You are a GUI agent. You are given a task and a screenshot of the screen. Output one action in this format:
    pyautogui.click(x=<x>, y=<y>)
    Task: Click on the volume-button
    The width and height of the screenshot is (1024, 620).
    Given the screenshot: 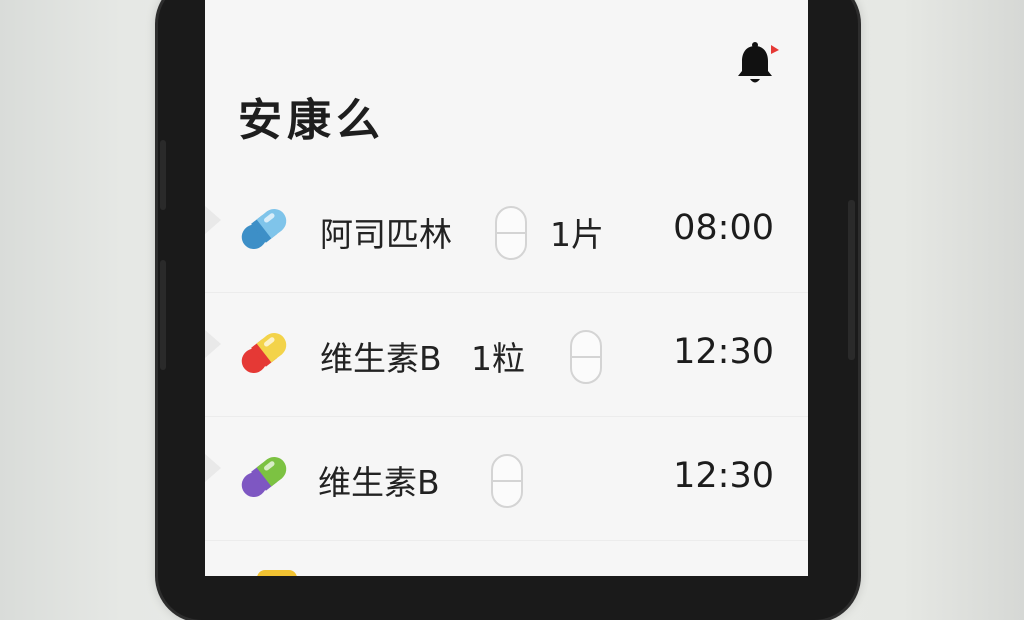 What is the action you would take?
    pyautogui.click(x=163, y=175)
    